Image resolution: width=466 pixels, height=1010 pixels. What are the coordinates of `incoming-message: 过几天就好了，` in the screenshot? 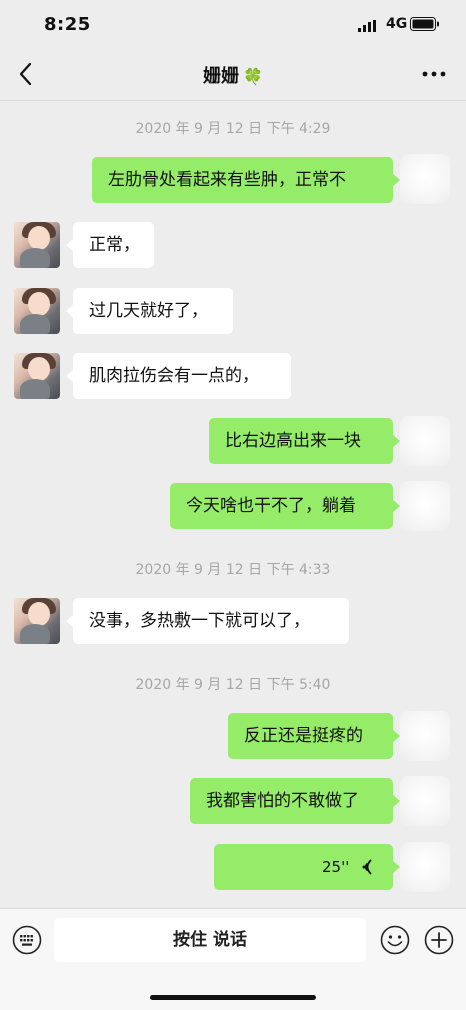 It's located at (149, 311).